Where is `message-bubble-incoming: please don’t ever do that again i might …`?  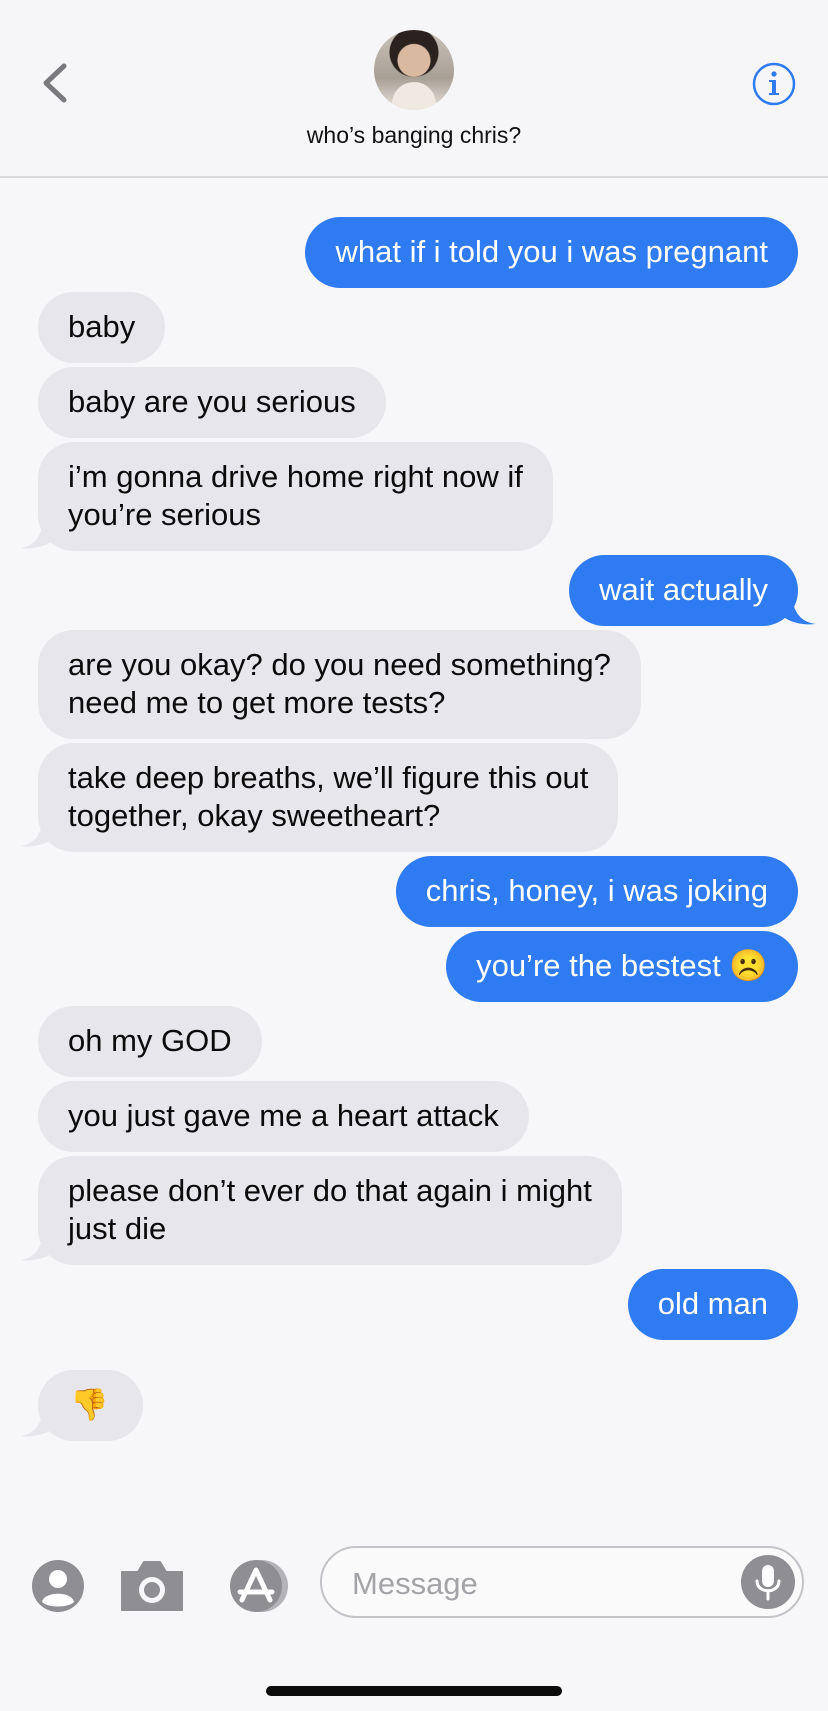
message-bubble-incoming: please don’t ever do that again i might … is located at coordinates (330, 1210).